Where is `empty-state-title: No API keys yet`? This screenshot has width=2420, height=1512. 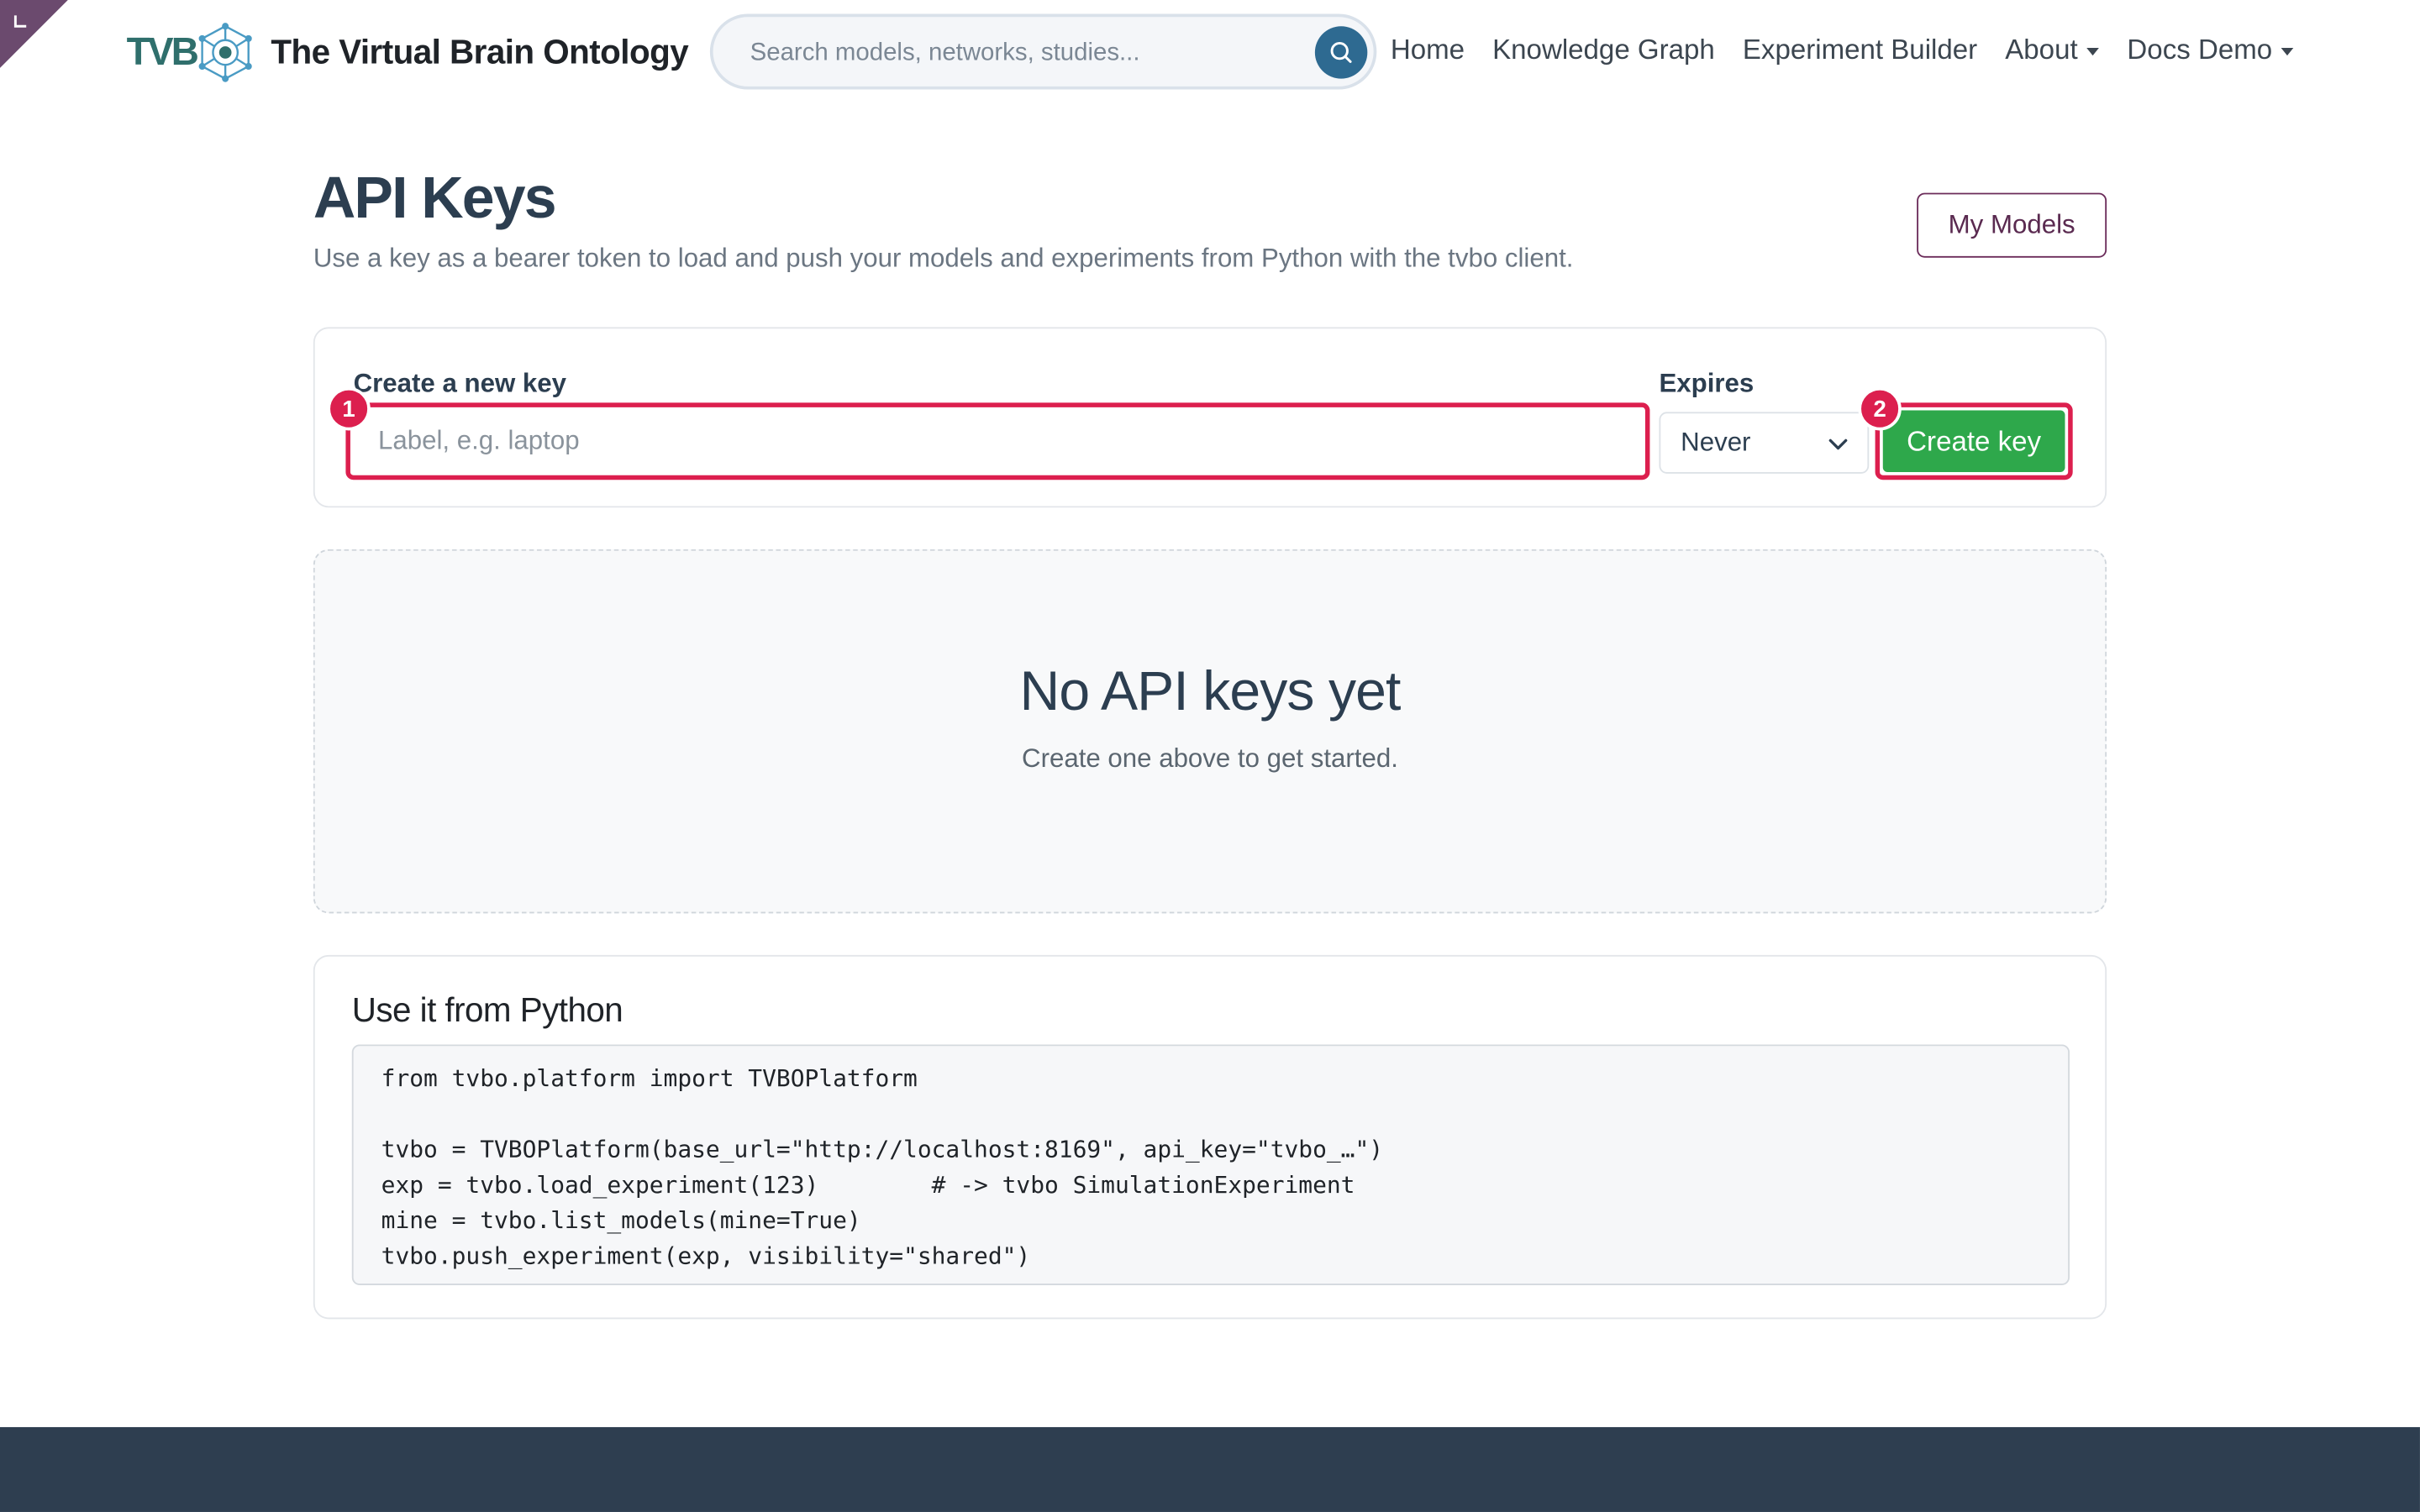 empty-state-title: No API keys yet is located at coordinates (1210, 690).